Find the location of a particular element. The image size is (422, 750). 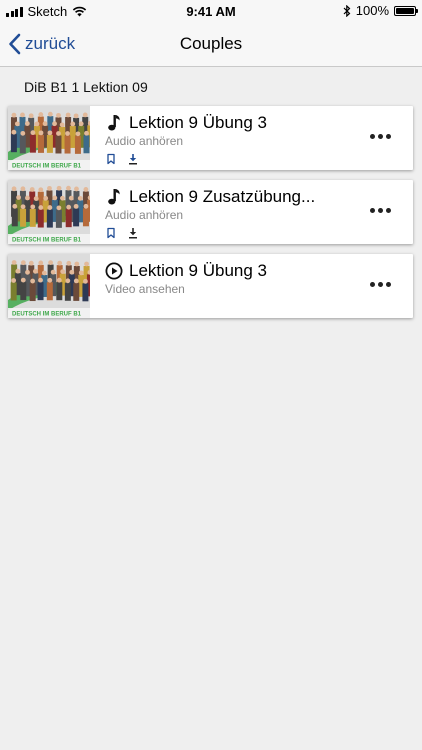

battery-icon is located at coordinates (406, 10).